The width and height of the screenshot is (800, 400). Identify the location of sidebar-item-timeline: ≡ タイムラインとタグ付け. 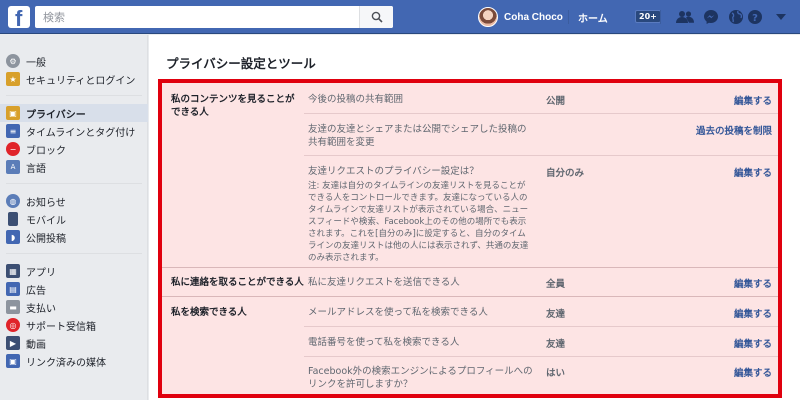
(76, 131).